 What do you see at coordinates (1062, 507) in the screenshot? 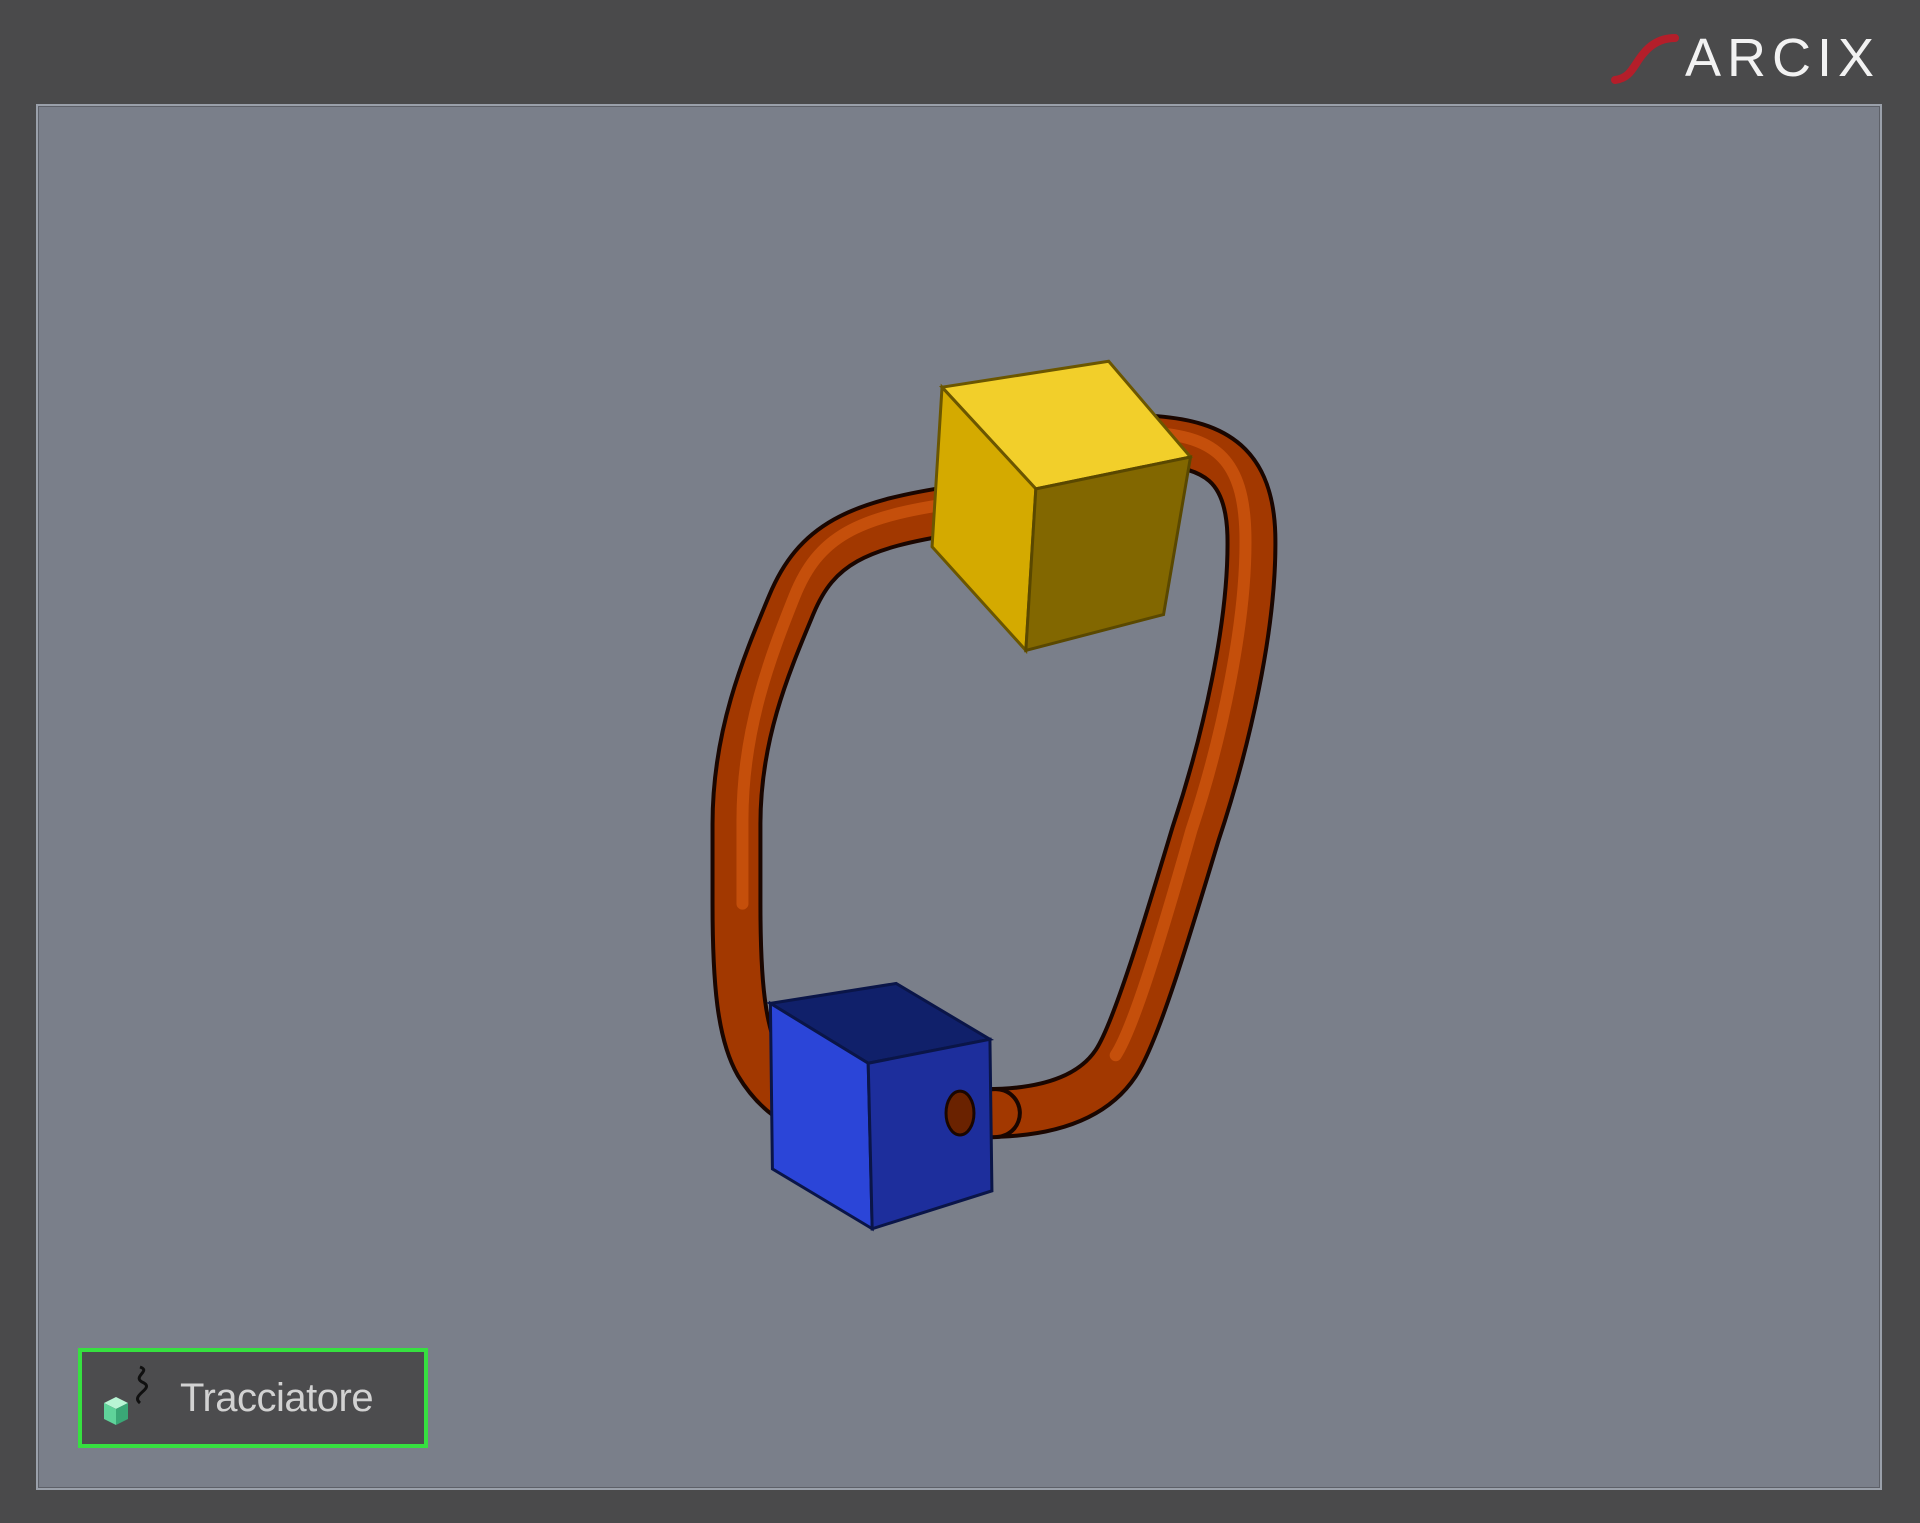
I see `yellow-cube` at bounding box center [1062, 507].